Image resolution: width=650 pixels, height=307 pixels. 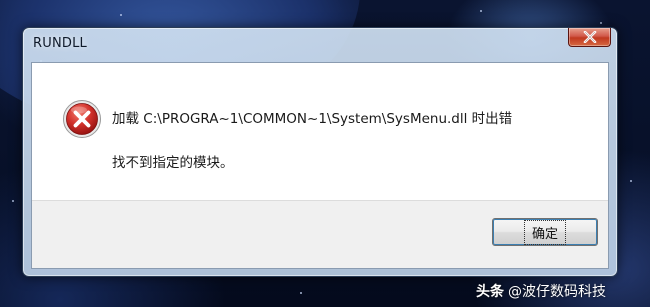 What do you see at coordinates (173, 163) in the screenshot?
I see `error-message-detail: 找不到指定的模块。` at bounding box center [173, 163].